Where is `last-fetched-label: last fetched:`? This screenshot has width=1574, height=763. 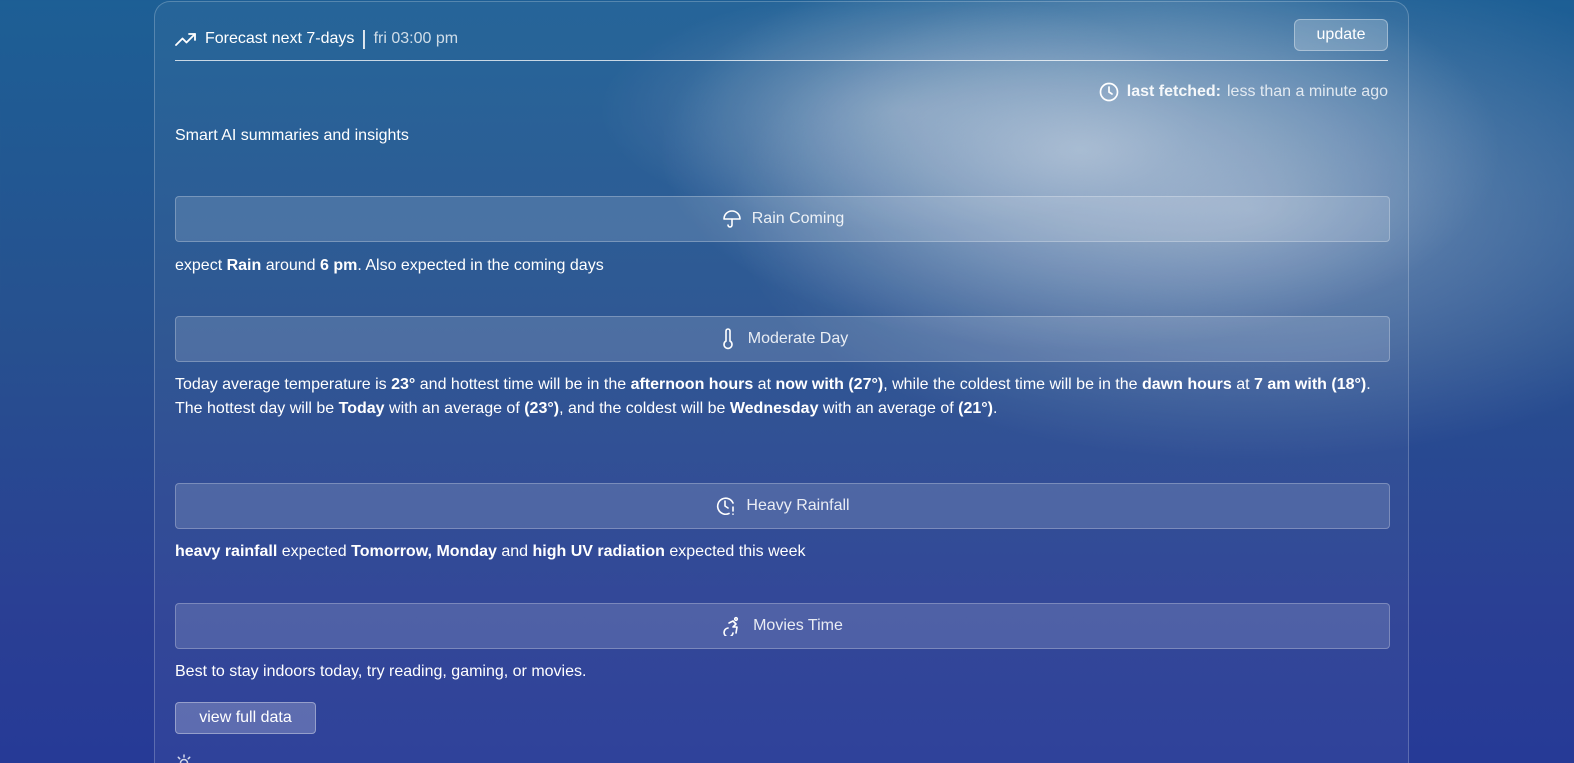
last-fetched-label: last fetched: is located at coordinates (1173, 91).